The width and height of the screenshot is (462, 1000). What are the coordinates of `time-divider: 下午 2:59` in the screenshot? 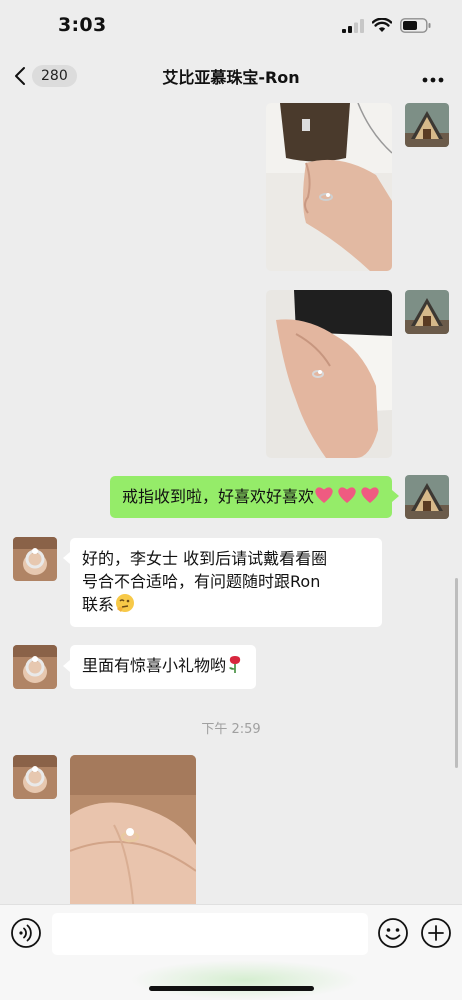 It's located at (231, 729).